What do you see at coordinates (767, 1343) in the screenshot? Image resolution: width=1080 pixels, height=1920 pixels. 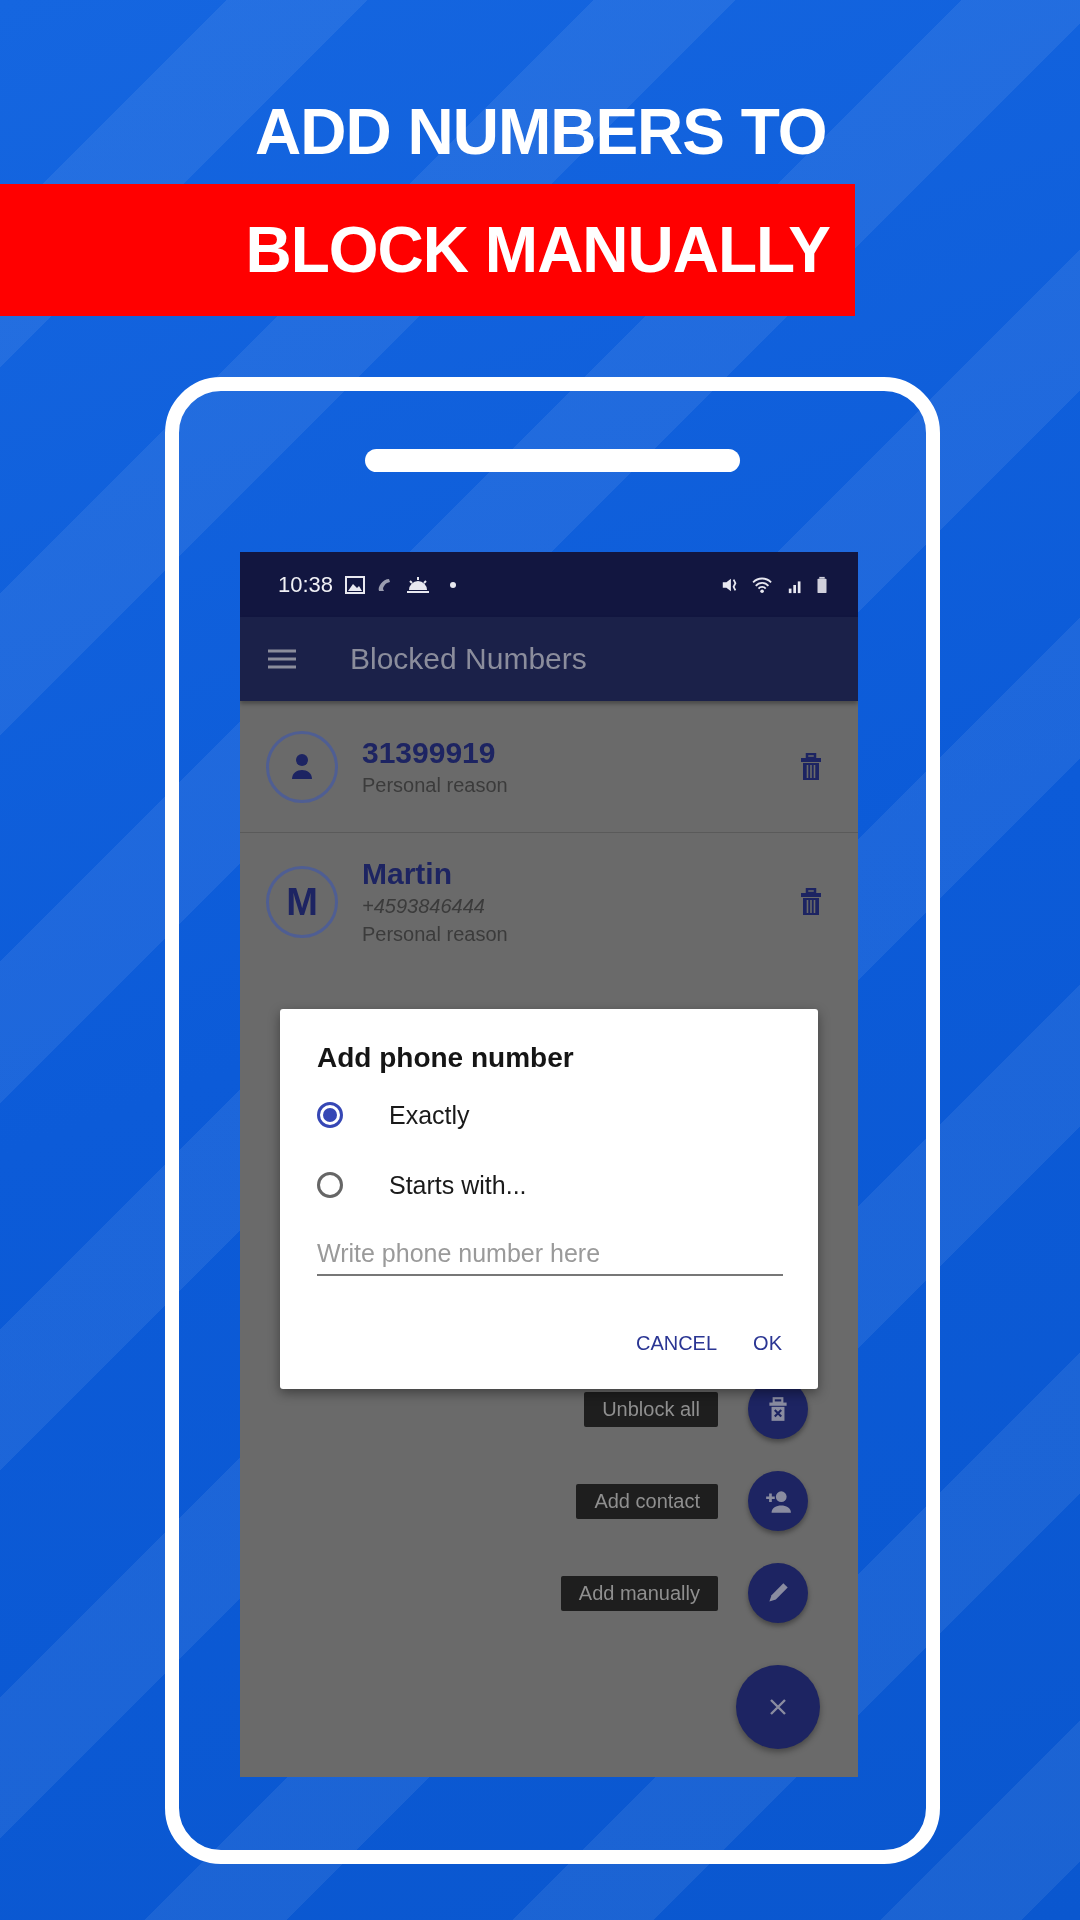 I see `dialog-button: OK` at bounding box center [767, 1343].